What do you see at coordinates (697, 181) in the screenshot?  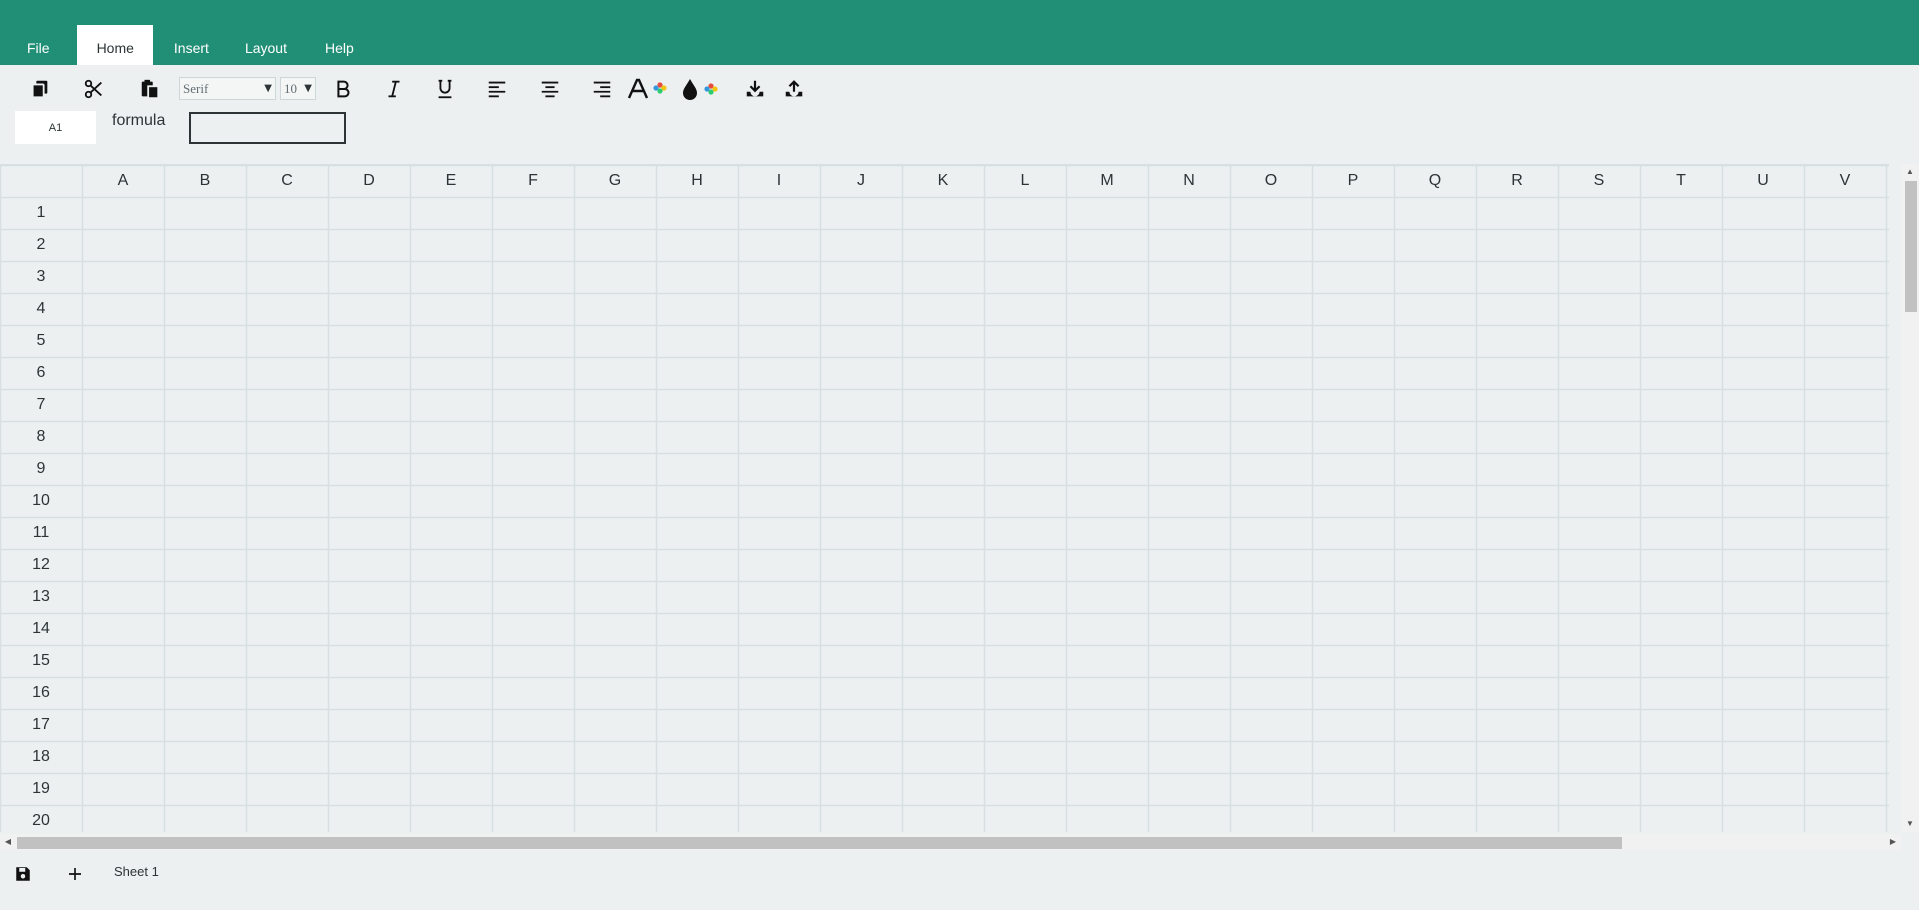 I see `column-header: H` at bounding box center [697, 181].